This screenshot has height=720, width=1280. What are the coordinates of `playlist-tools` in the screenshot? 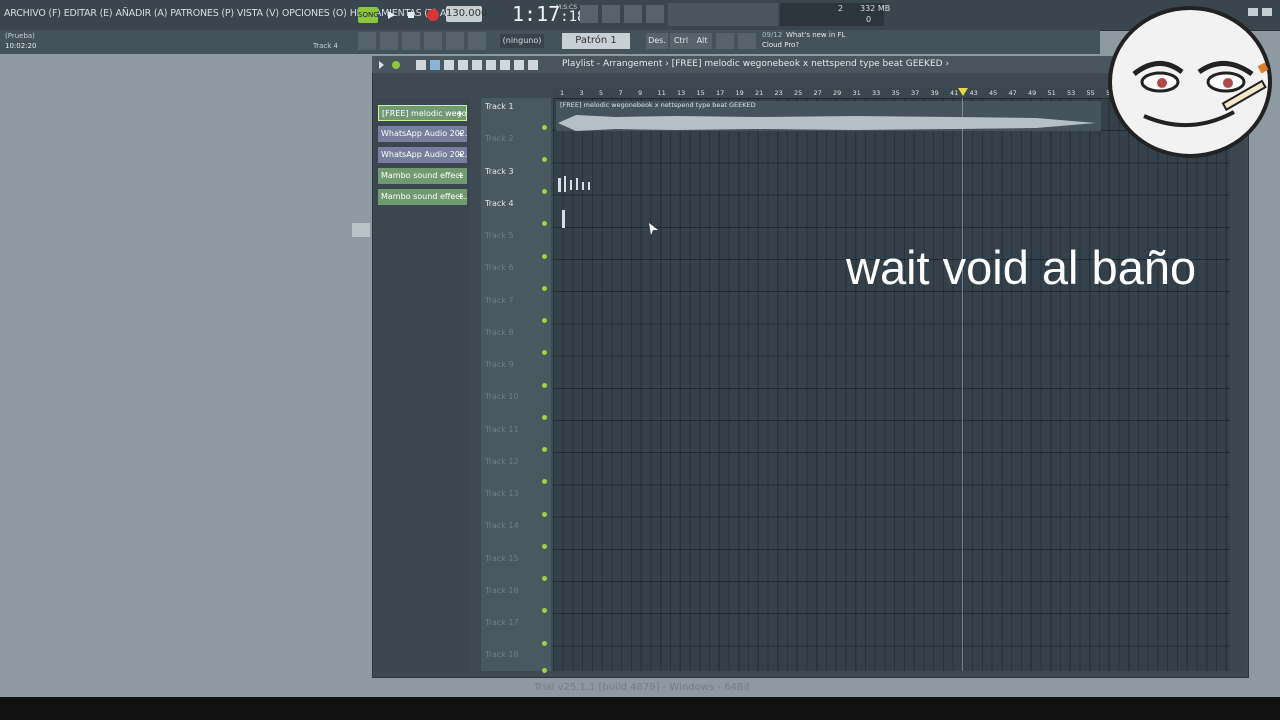 It's located at (458, 65).